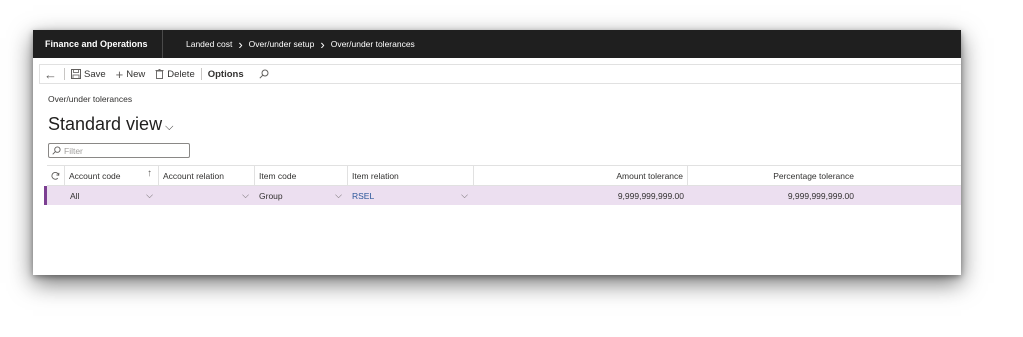 The width and height of the screenshot is (1023, 337). What do you see at coordinates (581, 195) in the screenshot?
I see `amount-tolerance-field: 9,999,999,999.00` at bounding box center [581, 195].